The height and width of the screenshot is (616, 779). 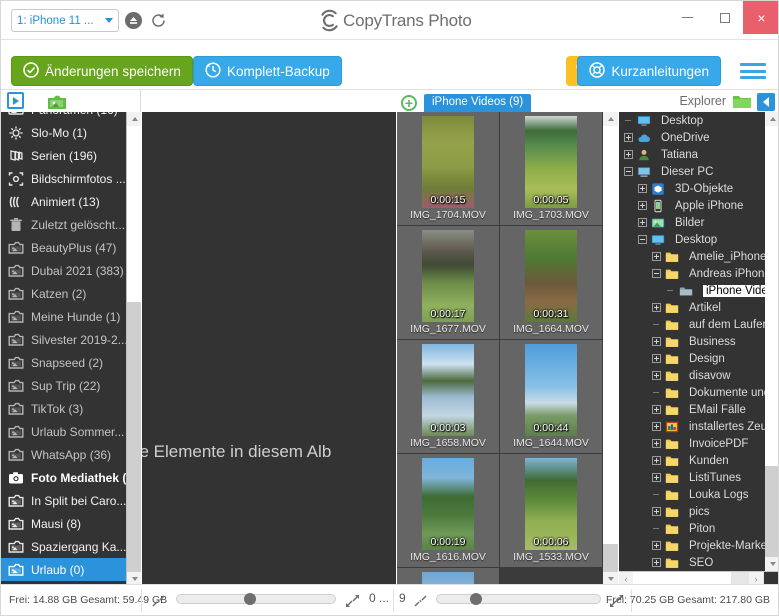 I want to click on tree-node: pics, so click(x=692, y=511).